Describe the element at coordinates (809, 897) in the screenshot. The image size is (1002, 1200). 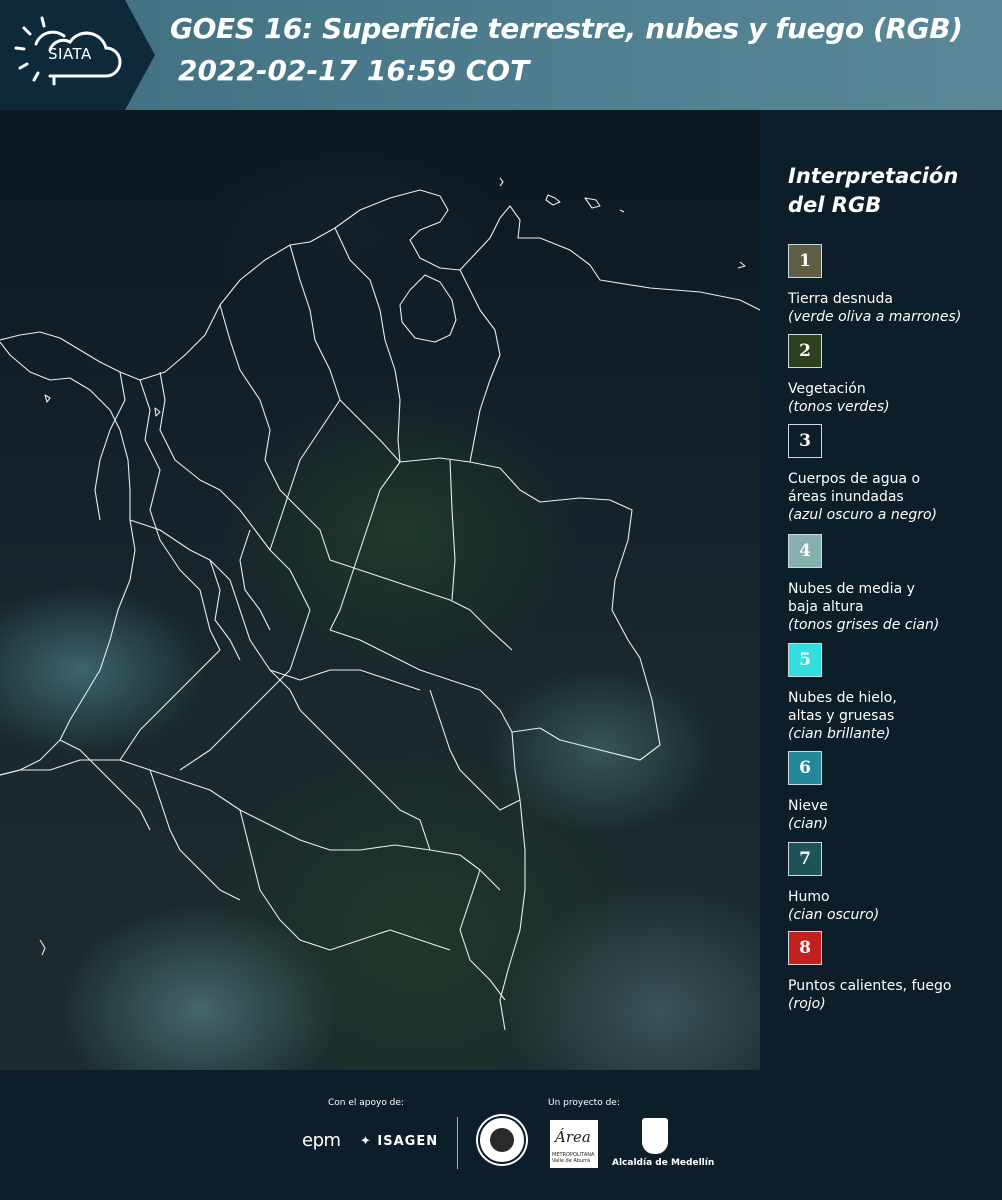
I see `legend-label: Humo` at that location.